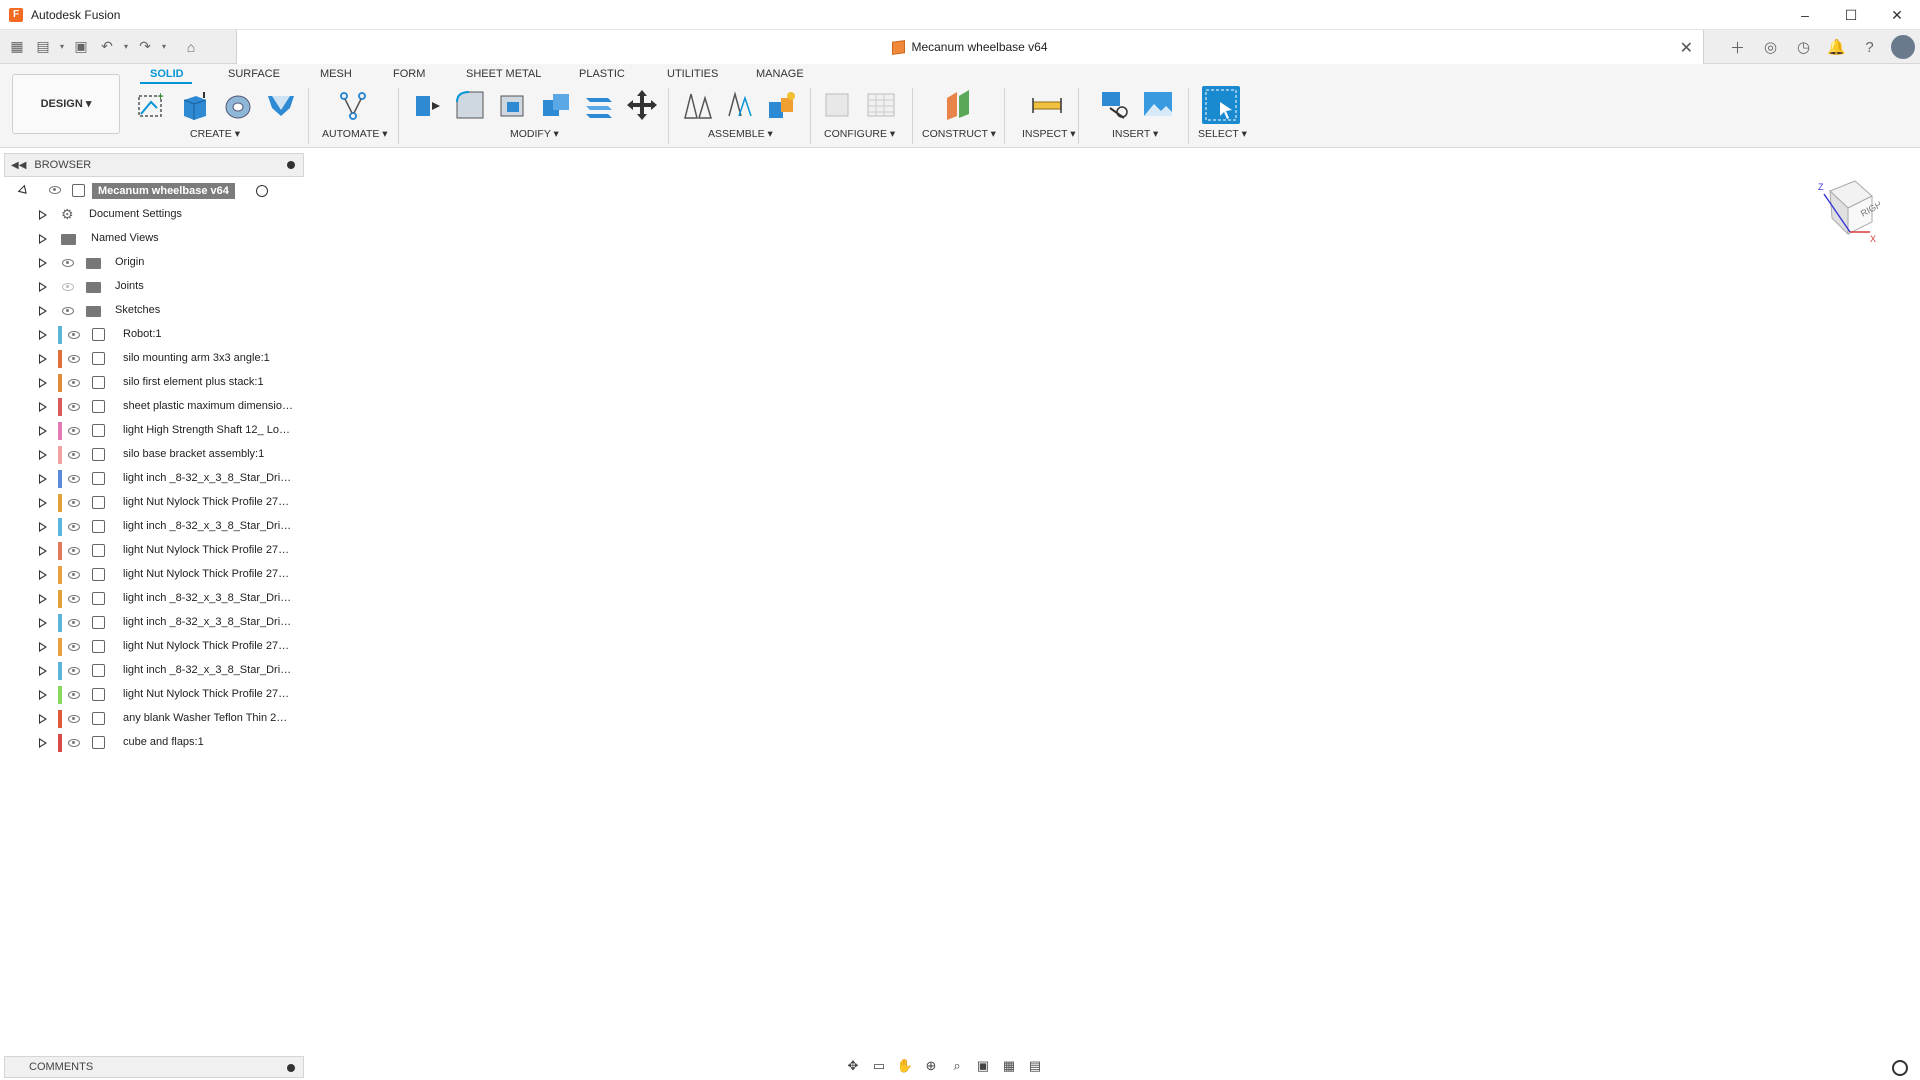 The height and width of the screenshot is (1080, 1920). What do you see at coordinates (698, 105) in the screenshot?
I see `new-component-icon` at bounding box center [698, 105].